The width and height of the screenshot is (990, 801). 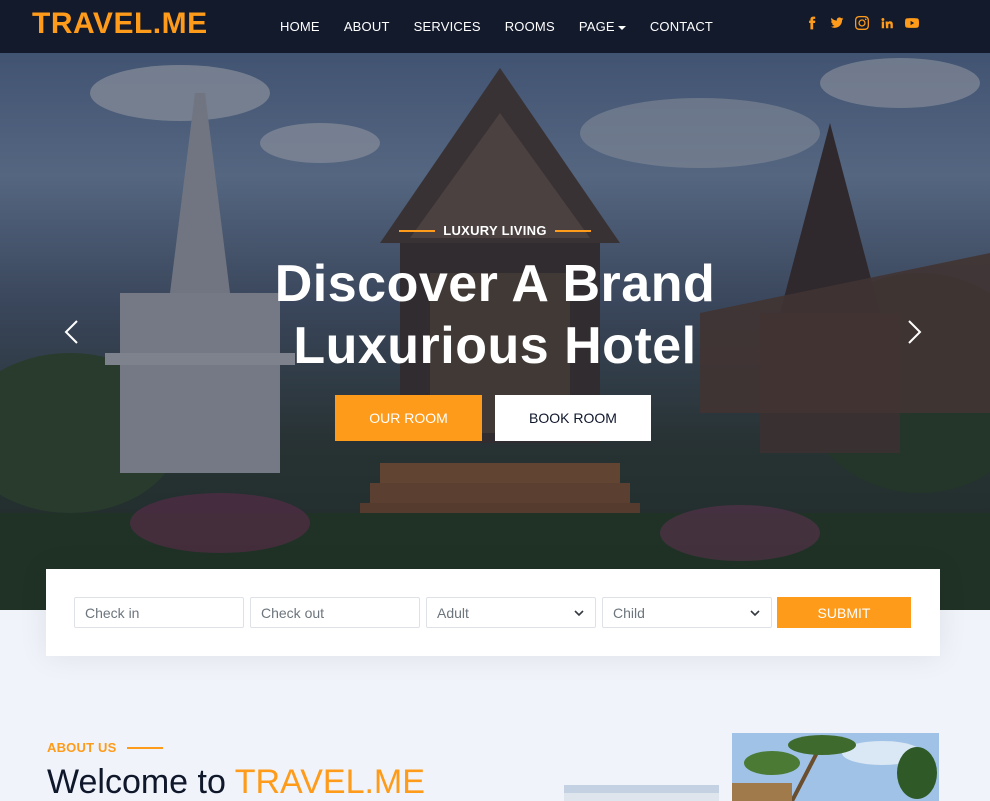 What do you see at coordinates (408, 418) in the screenshot?
I see `our-room-button: OUR ROOM` at bounding box center [408, 418].